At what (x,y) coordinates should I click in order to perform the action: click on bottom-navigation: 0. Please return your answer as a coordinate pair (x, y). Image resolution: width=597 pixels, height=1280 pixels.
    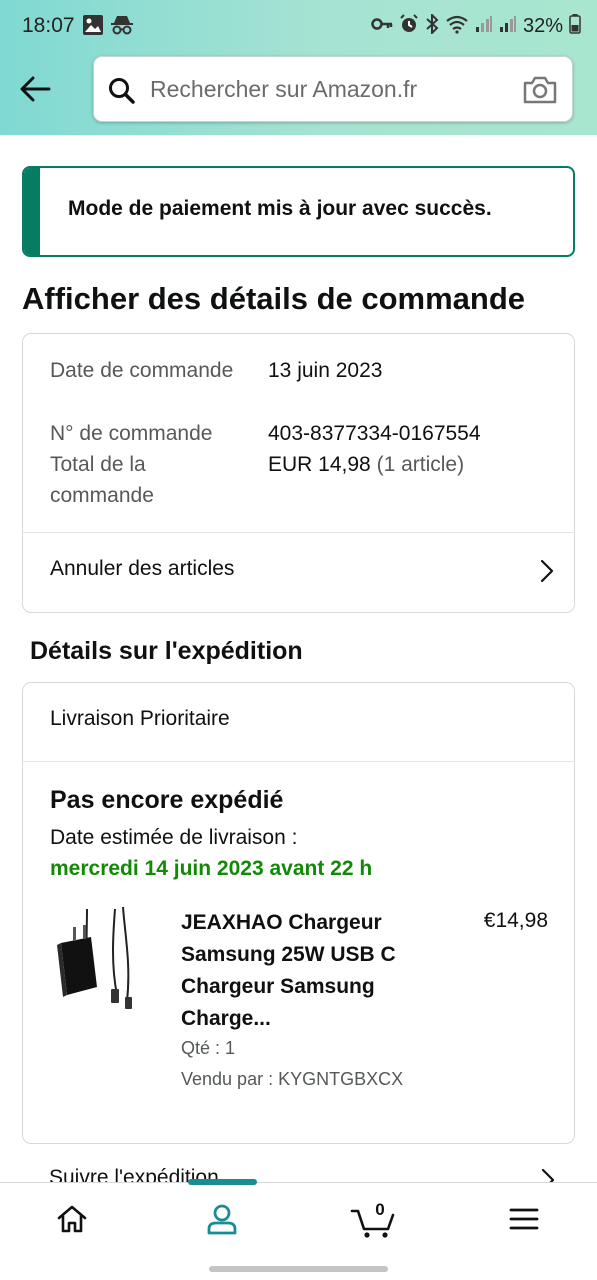
    Looking at the image, I should click on (298, 1229).